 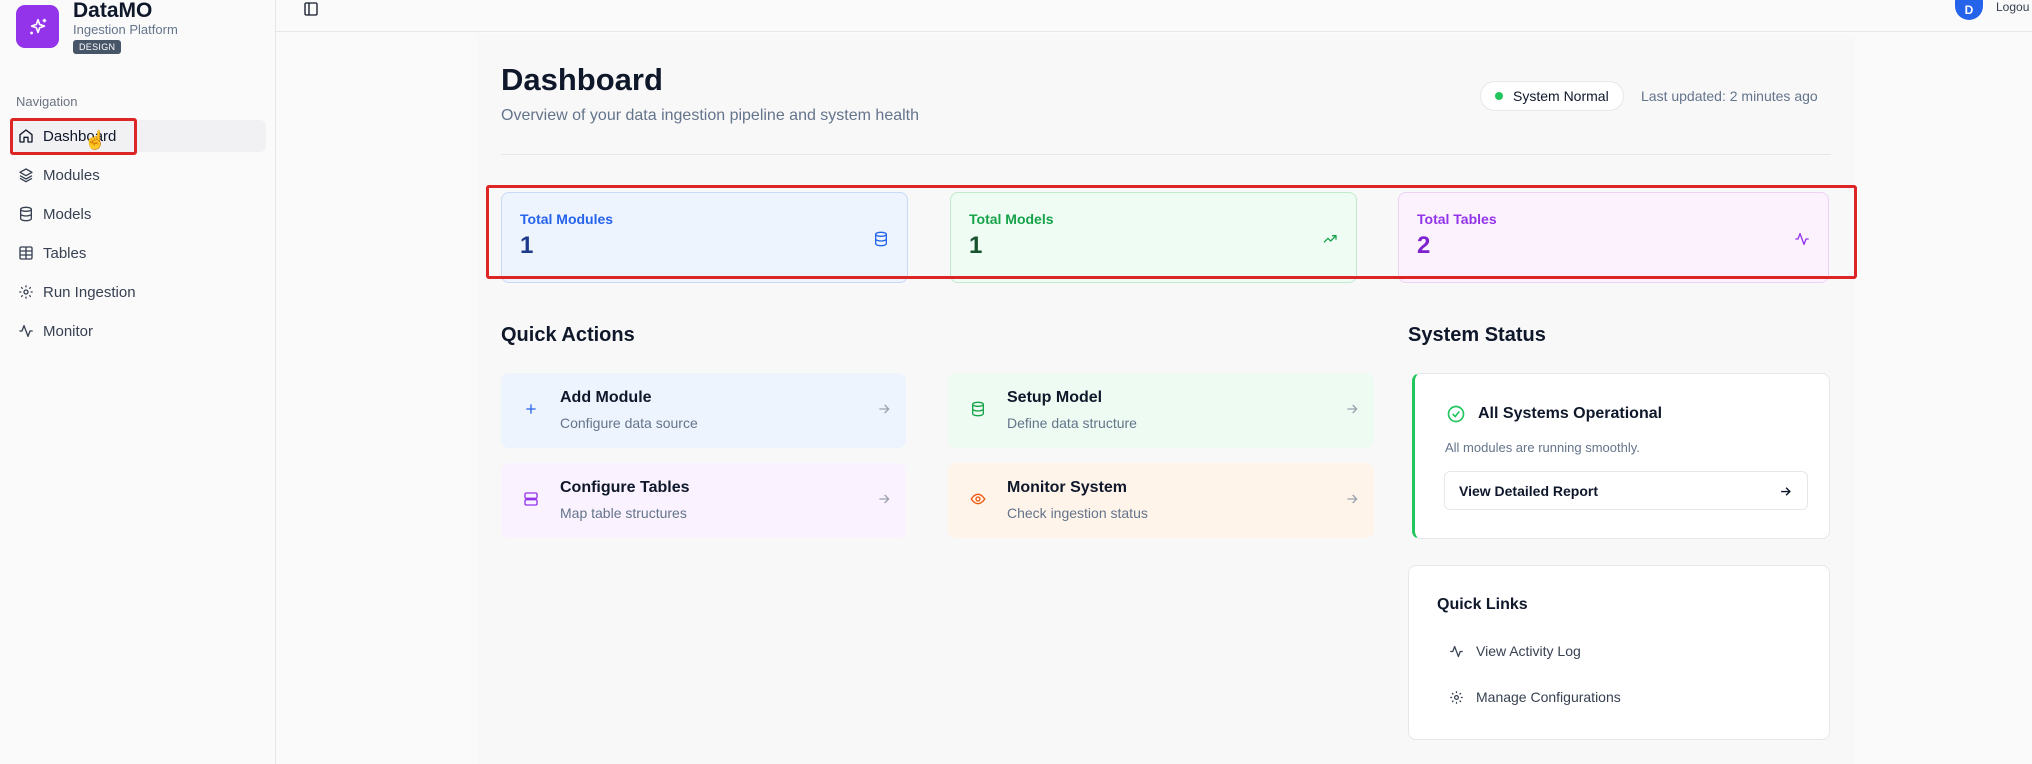 What do you see at coordinates (1626, 490) in the screenshot?
I see `view-detailed-report-button: View Detailed Report` at bounding box center [1626, 490].